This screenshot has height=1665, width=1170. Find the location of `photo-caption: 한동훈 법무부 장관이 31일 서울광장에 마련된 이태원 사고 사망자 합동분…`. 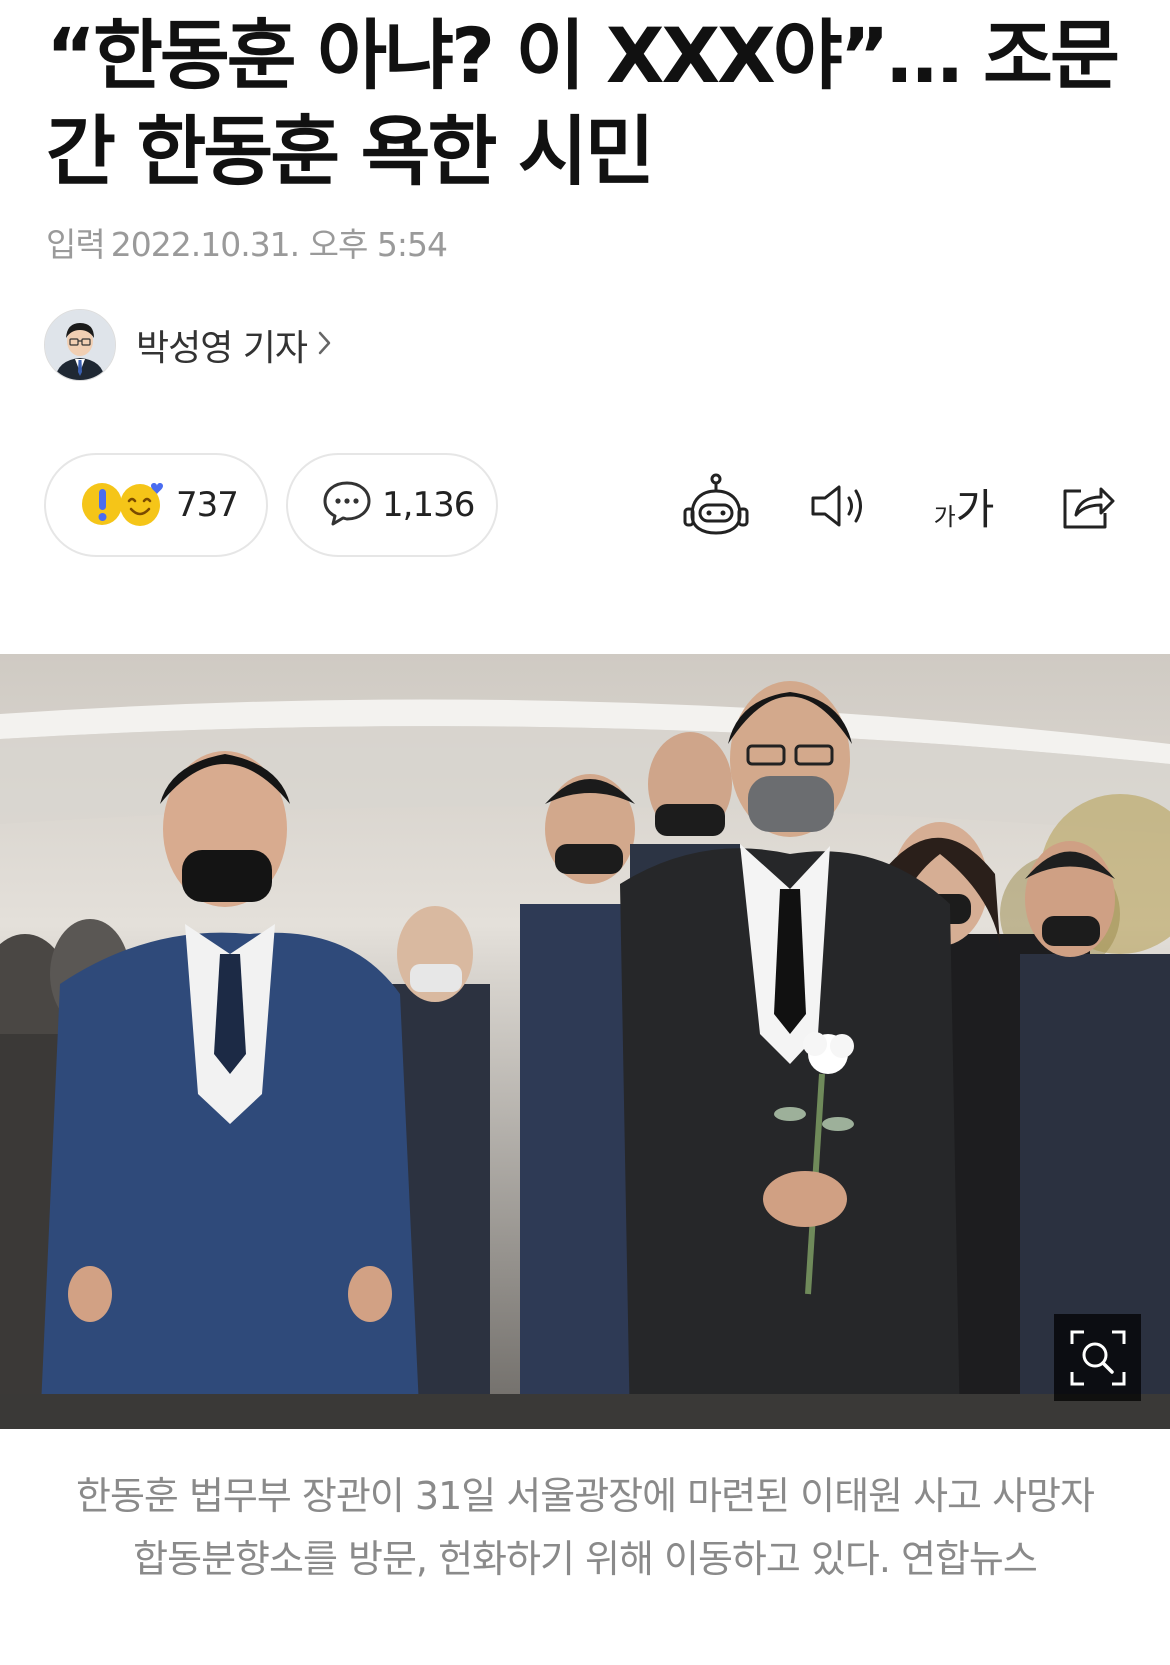

photo-caption: 한동훈 법무부 장관이 31일 서울광장에 마련된 이태원 사고 사망자 합동분… is located at coordinates (585, 1527).